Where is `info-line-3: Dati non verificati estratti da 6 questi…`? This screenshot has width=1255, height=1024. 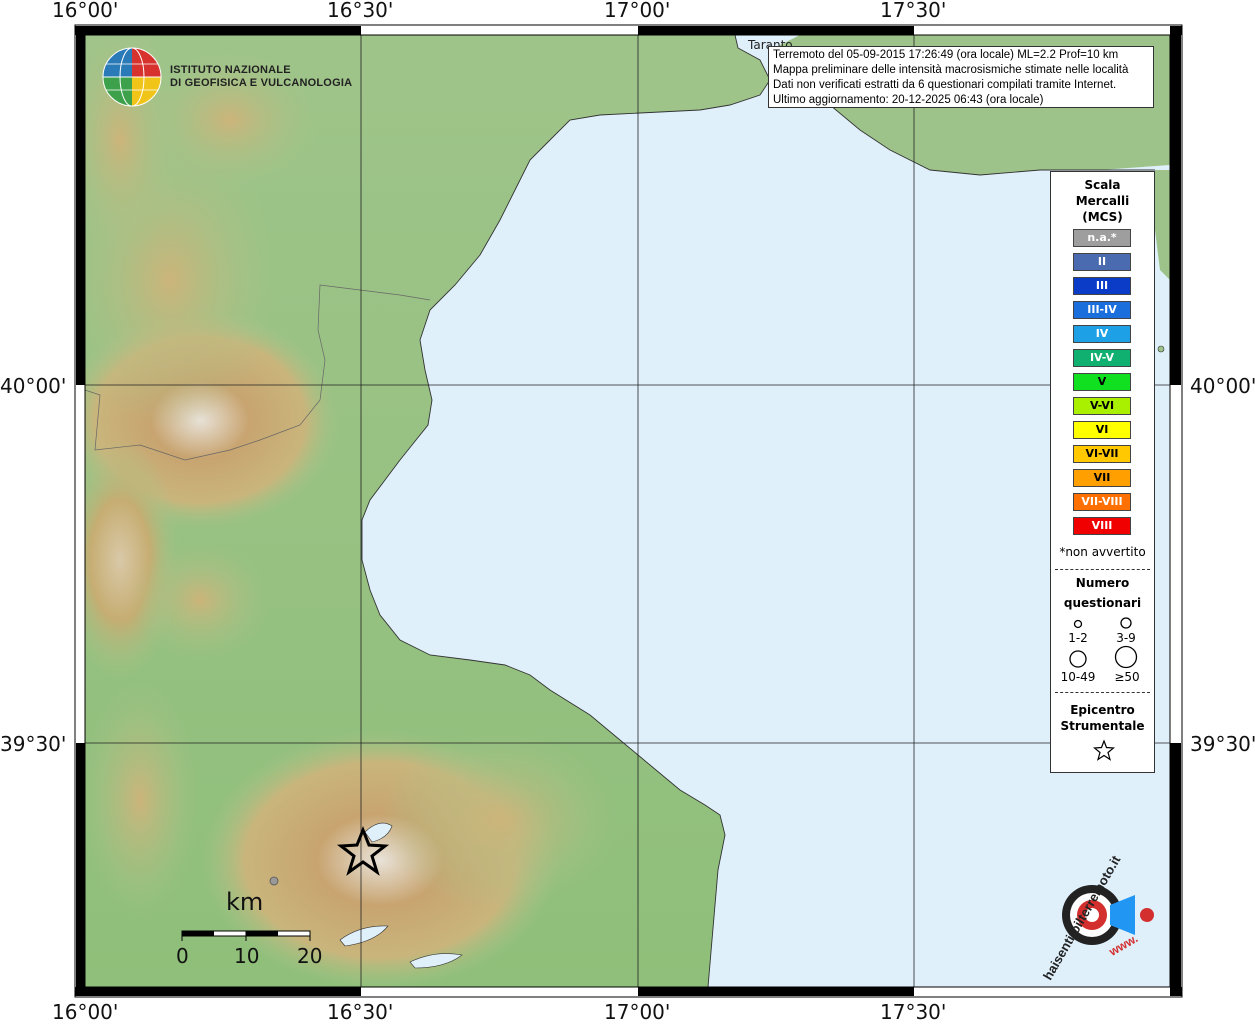
info-line-3: Dati non verificati estratti da 6 questi… is located at coordinates (945, 85).